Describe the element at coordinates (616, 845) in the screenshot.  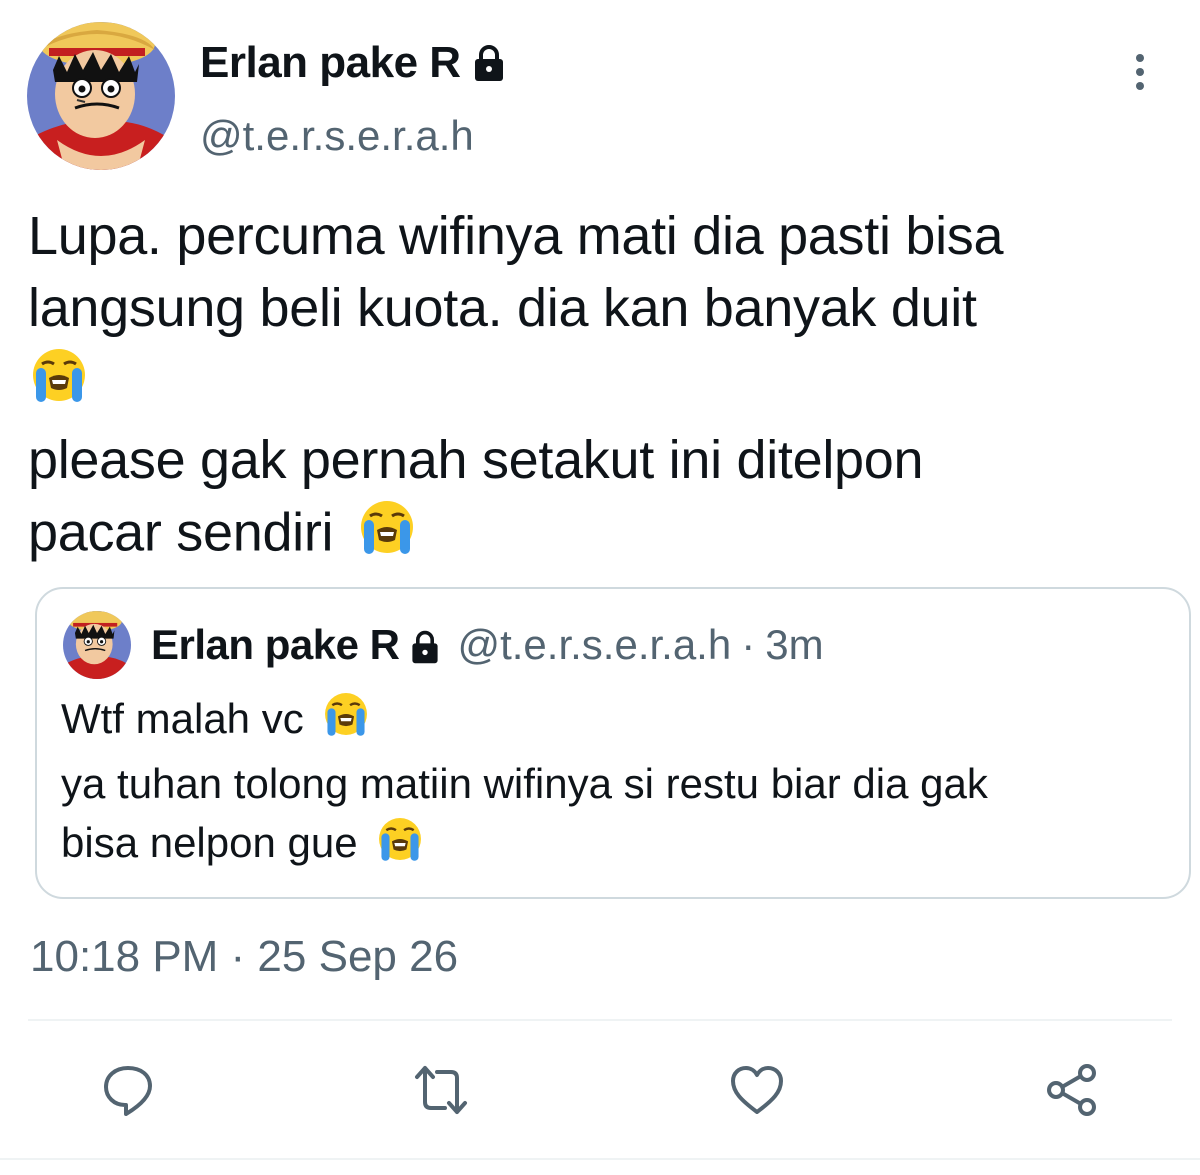
I see `quoted-last-line: bisa nelpon gue` at that location.